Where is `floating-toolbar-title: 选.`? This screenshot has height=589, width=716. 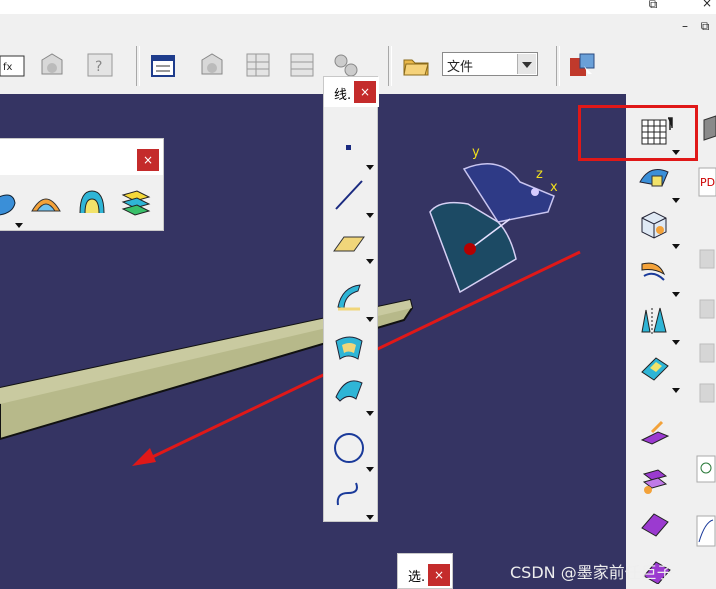 floating-toolbar-title: 选. is located at coordinates (417, 577).